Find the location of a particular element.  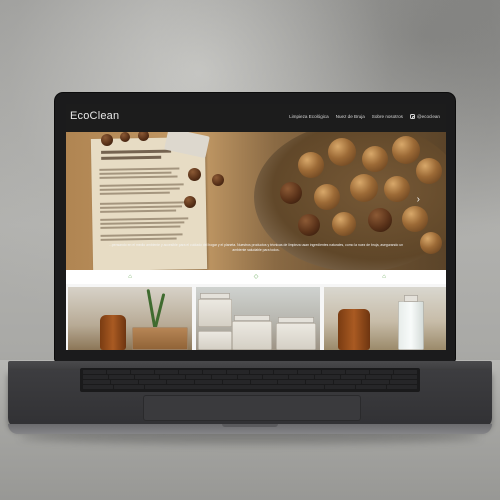

trackpad is located at coordinates (252, 408).